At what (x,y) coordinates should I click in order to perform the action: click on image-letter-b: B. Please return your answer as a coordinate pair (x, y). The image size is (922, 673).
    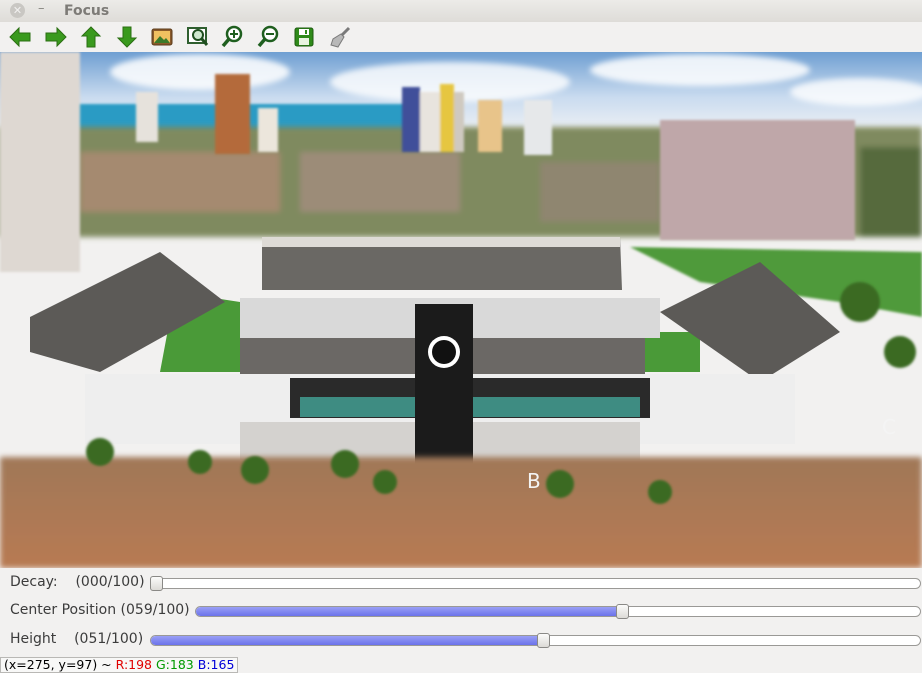
    Looking at the image, I should click on (534, 481).